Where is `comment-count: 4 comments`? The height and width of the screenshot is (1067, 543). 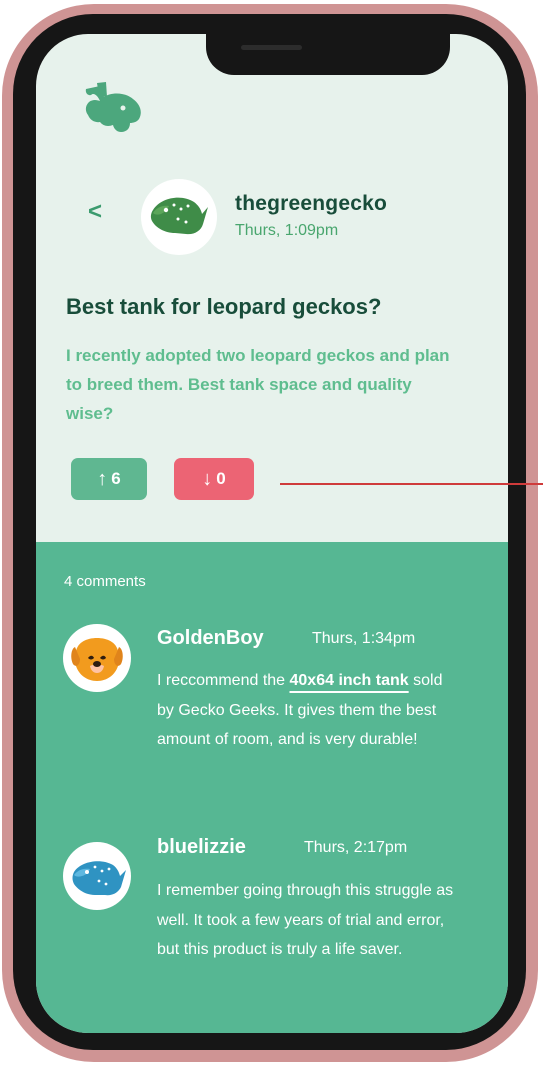
comment-count: 4 comments is located at coordinates (105, 581).